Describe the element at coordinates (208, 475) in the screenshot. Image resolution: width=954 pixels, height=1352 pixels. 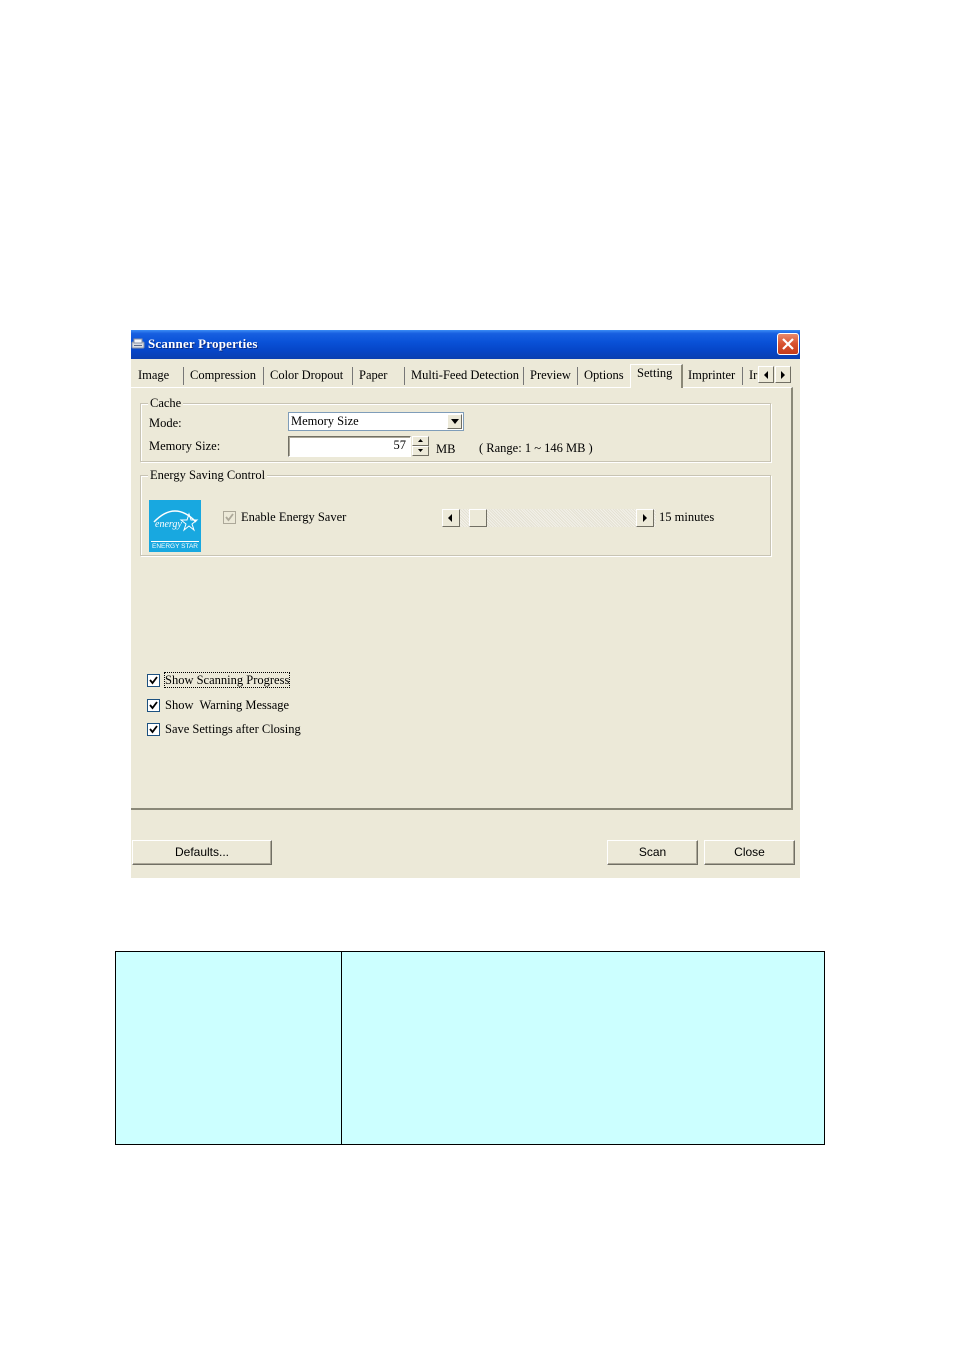
I see `energy-saving-group-label: Energy Saving Control` at that location.